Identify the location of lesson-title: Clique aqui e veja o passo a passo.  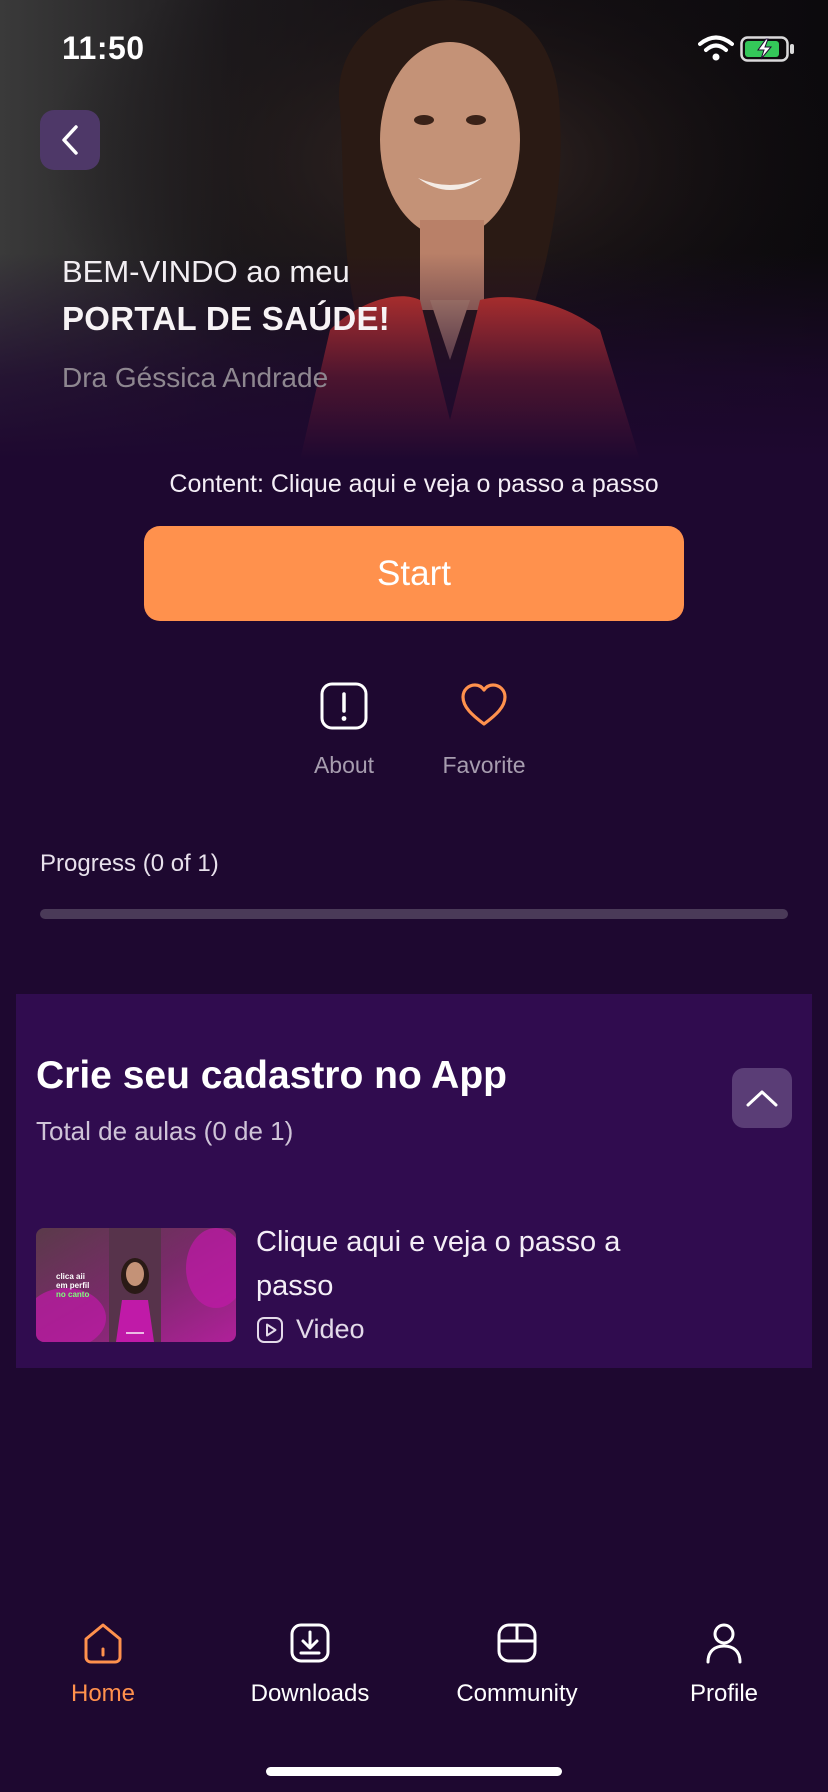
(466, 1264).